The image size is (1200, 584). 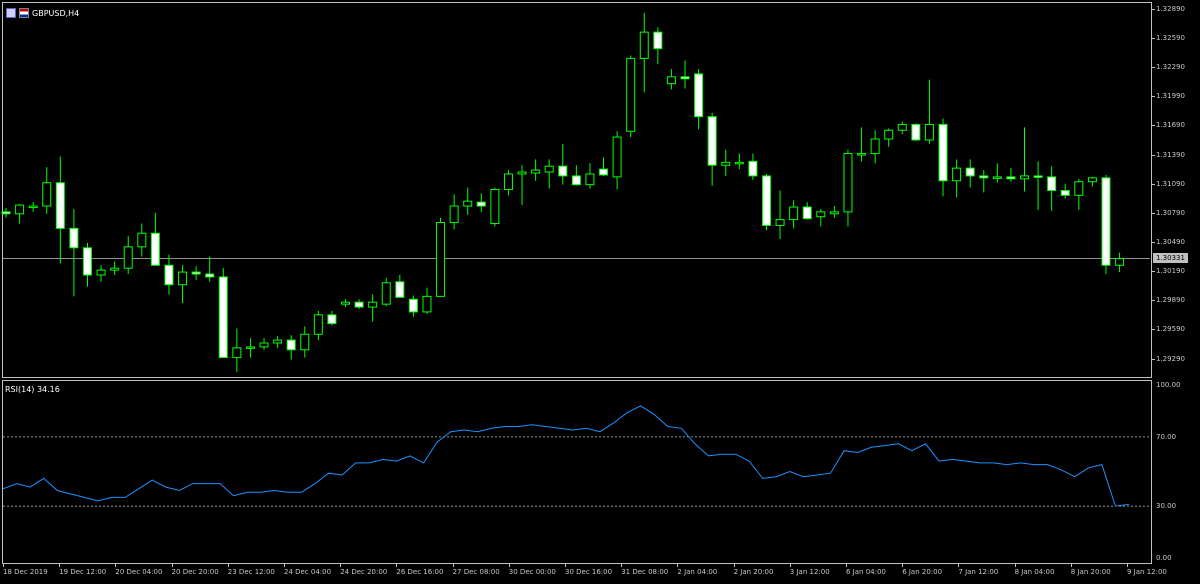 I want to click on rsi-scale: 100.00 70.00 30.00 0.00, so click(x=1176, y=472).